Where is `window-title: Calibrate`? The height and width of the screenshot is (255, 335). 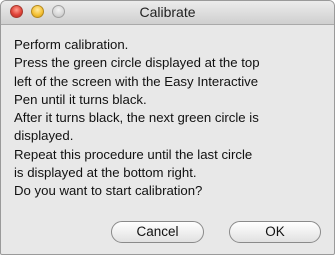
window-title: Calibrate is located at coordinates (167, 12).